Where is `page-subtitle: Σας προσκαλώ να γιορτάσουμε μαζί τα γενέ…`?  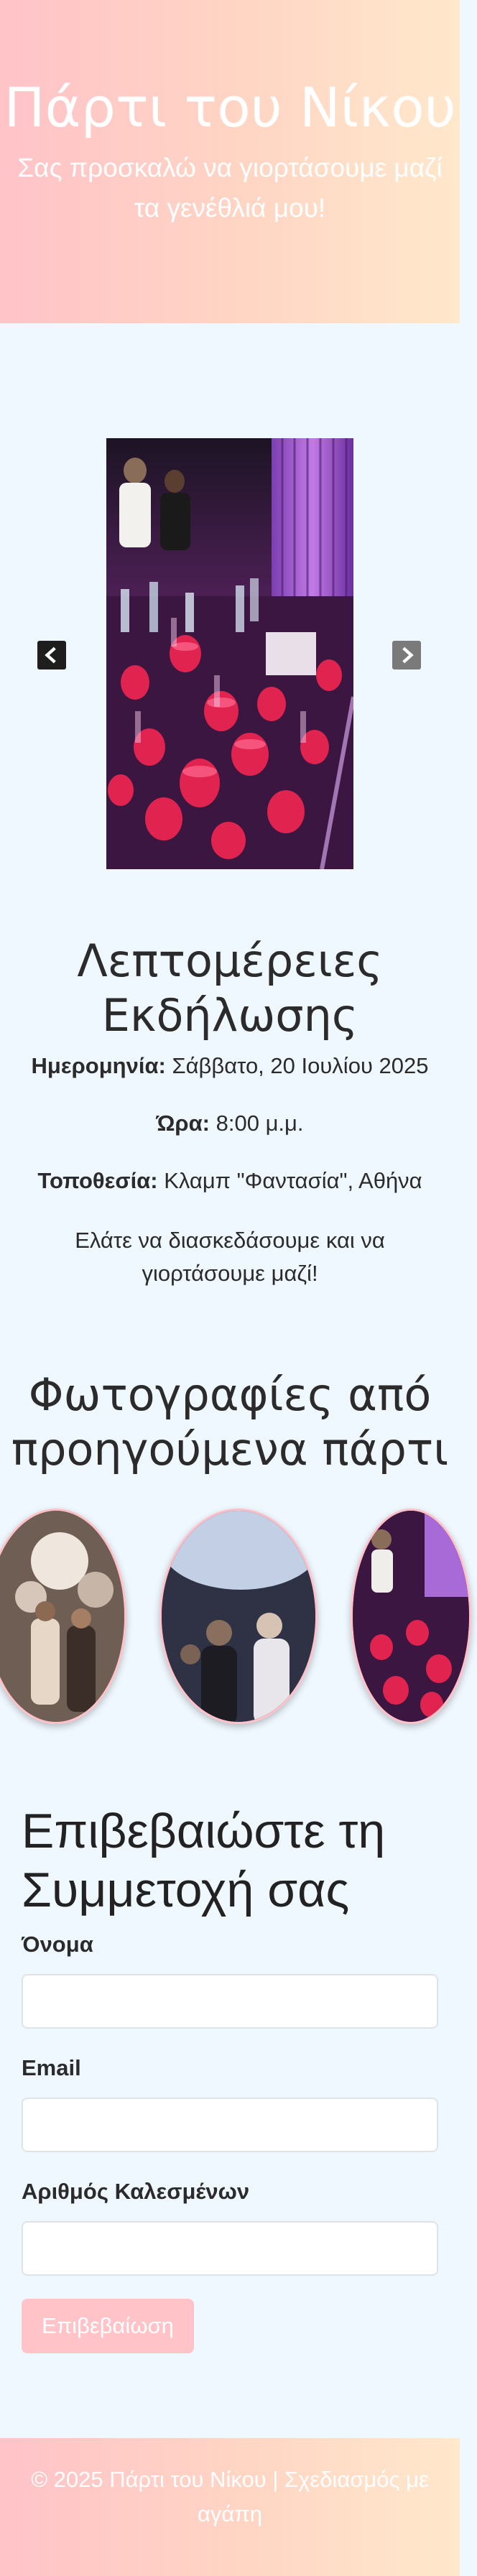 page-subtitle: Σας προσκαλώ να γιορτάσουμε μαζί τα γενέ… is located at coordinates (230, 188).